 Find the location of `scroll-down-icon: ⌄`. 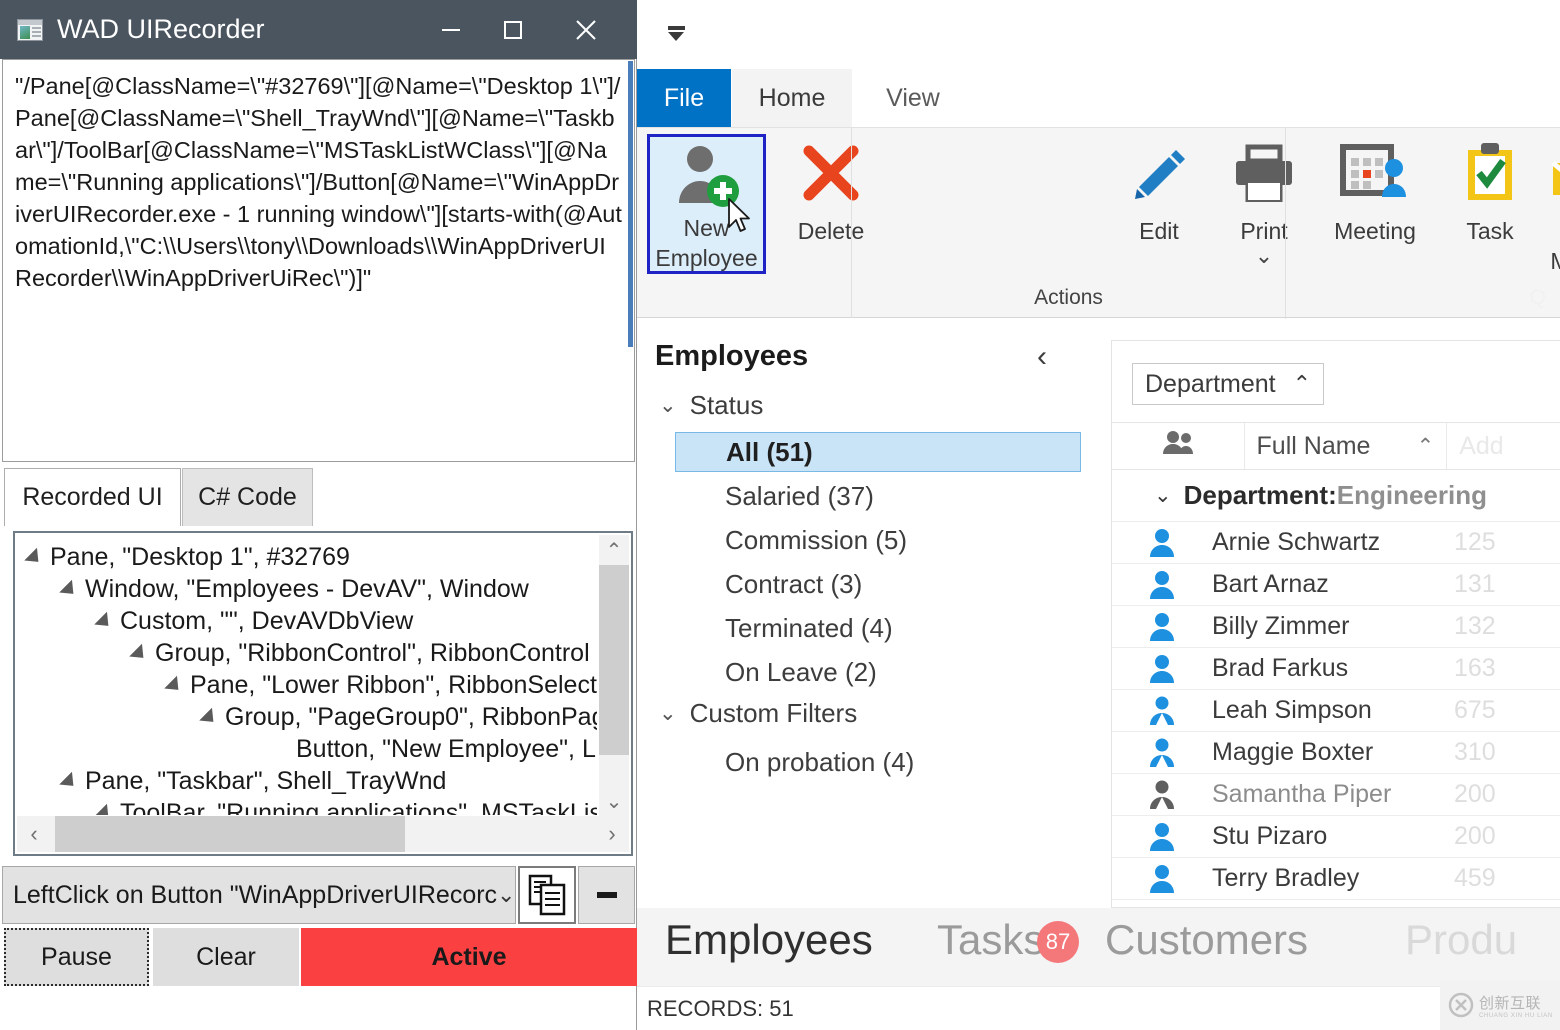

scroll-down-icon: ⌄ is located at coordinates (614, 801).